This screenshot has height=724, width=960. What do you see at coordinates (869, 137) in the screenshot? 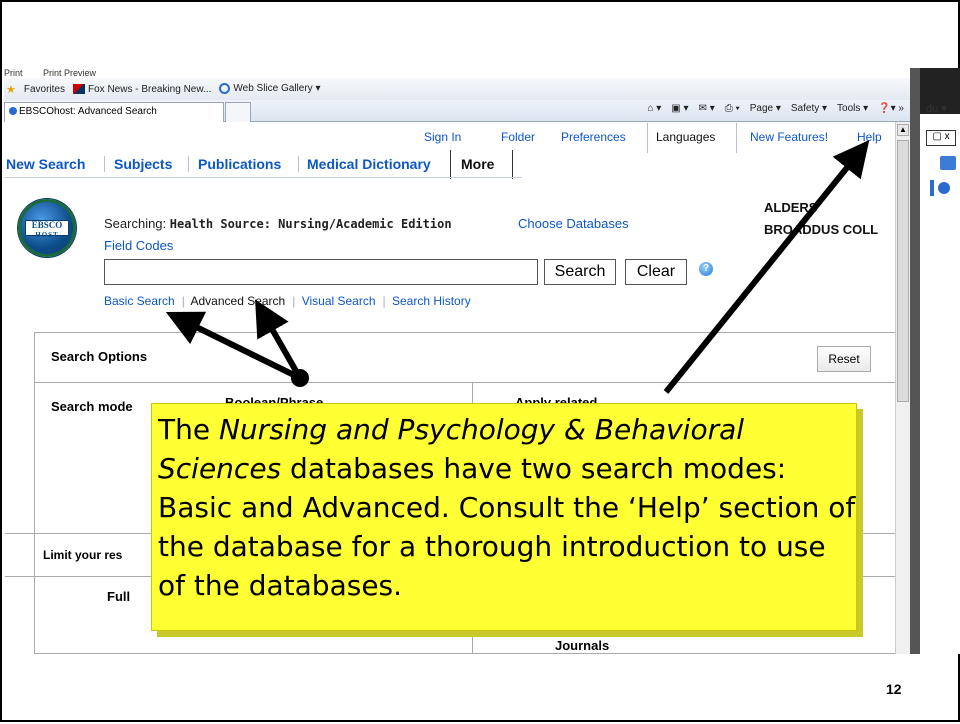
I see `help-link: Help` at bounding box center [869, 137].